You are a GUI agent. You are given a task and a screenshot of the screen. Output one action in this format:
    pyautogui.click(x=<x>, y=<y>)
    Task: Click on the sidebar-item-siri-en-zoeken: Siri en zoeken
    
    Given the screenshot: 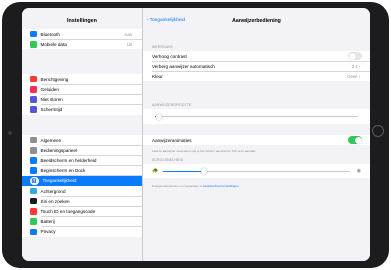 What is the action you would take?
    pyautogui.click(x=82, y=201)
    